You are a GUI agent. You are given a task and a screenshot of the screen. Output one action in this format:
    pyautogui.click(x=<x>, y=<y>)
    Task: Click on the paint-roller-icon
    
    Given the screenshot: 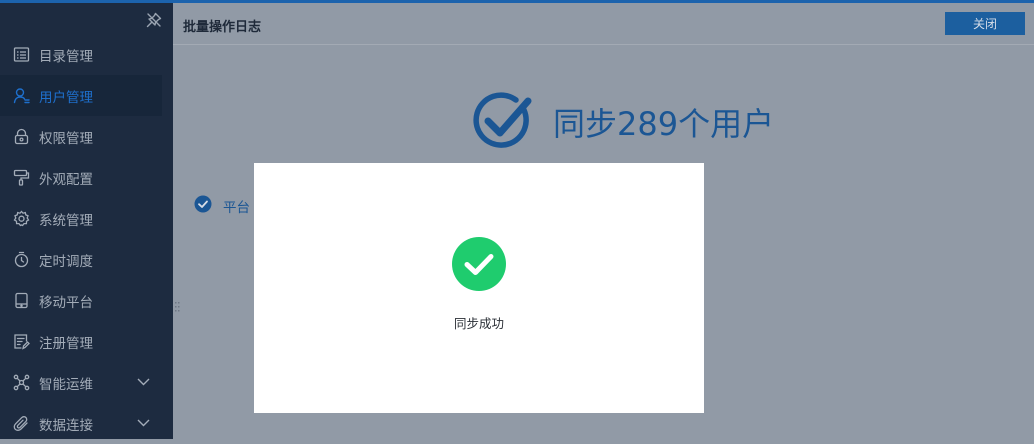 What is the action you would take?
    pyautogui.click(x=21, y=177)
    